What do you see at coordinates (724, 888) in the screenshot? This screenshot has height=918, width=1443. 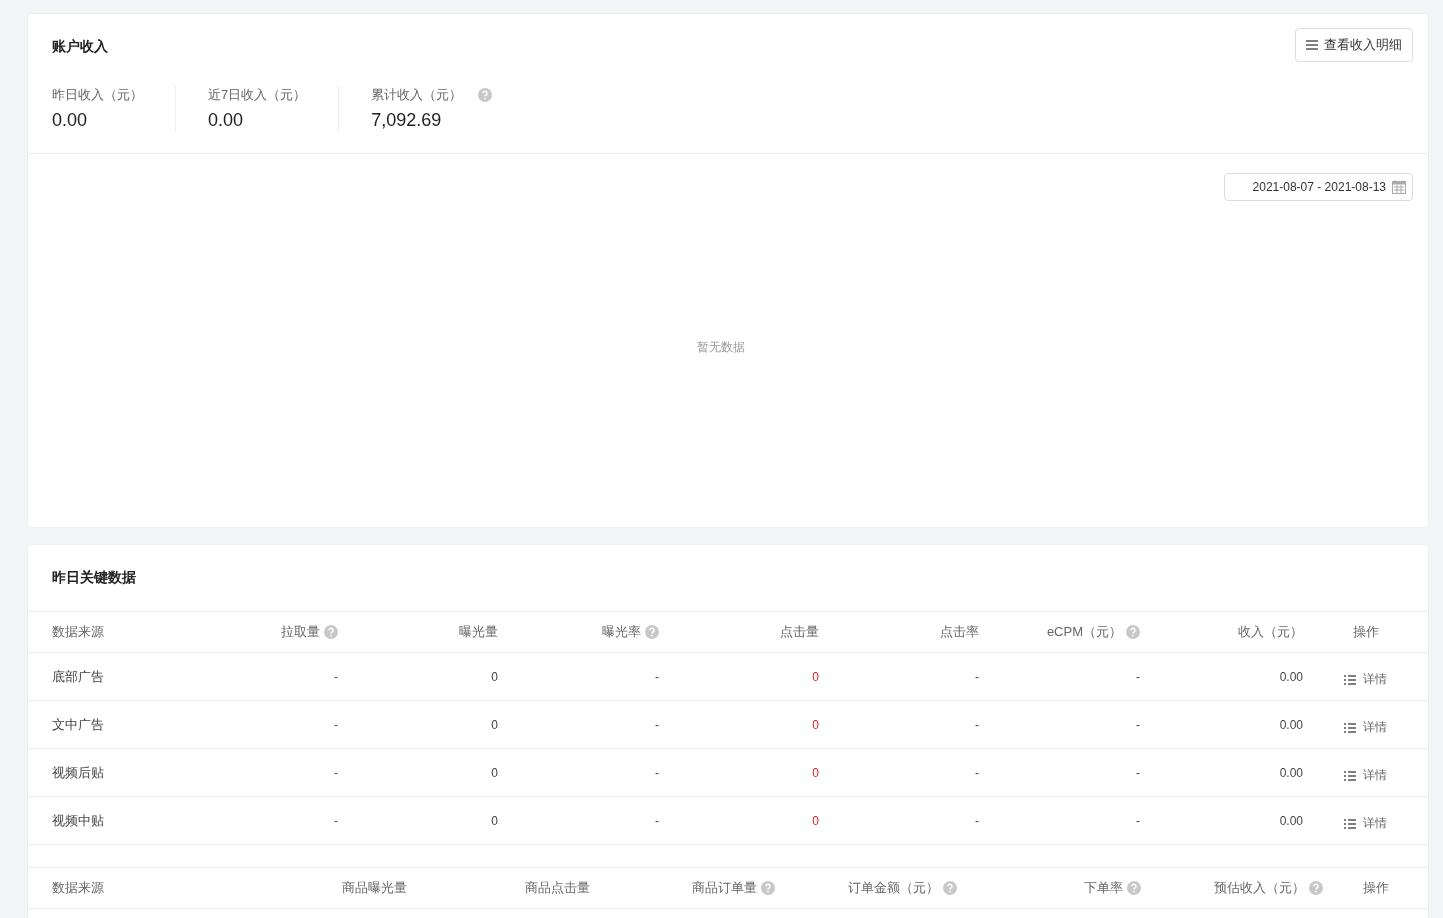 I see `column-header: 商品订单量` at bounding box center [724, 888].